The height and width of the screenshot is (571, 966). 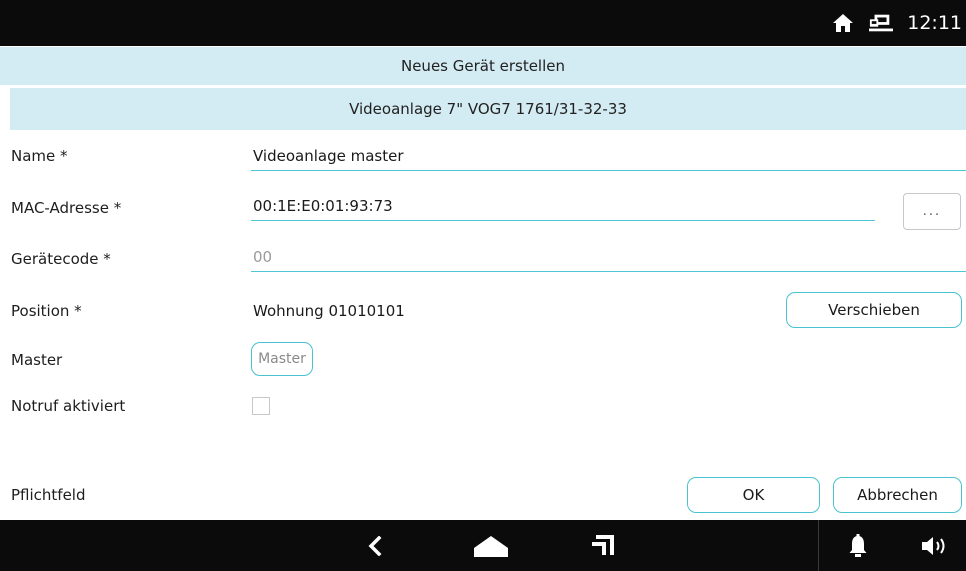 What do you see at coordinates (375, 545) in the screenshot?
I see `back-icon` at bounding box center [375, 545].